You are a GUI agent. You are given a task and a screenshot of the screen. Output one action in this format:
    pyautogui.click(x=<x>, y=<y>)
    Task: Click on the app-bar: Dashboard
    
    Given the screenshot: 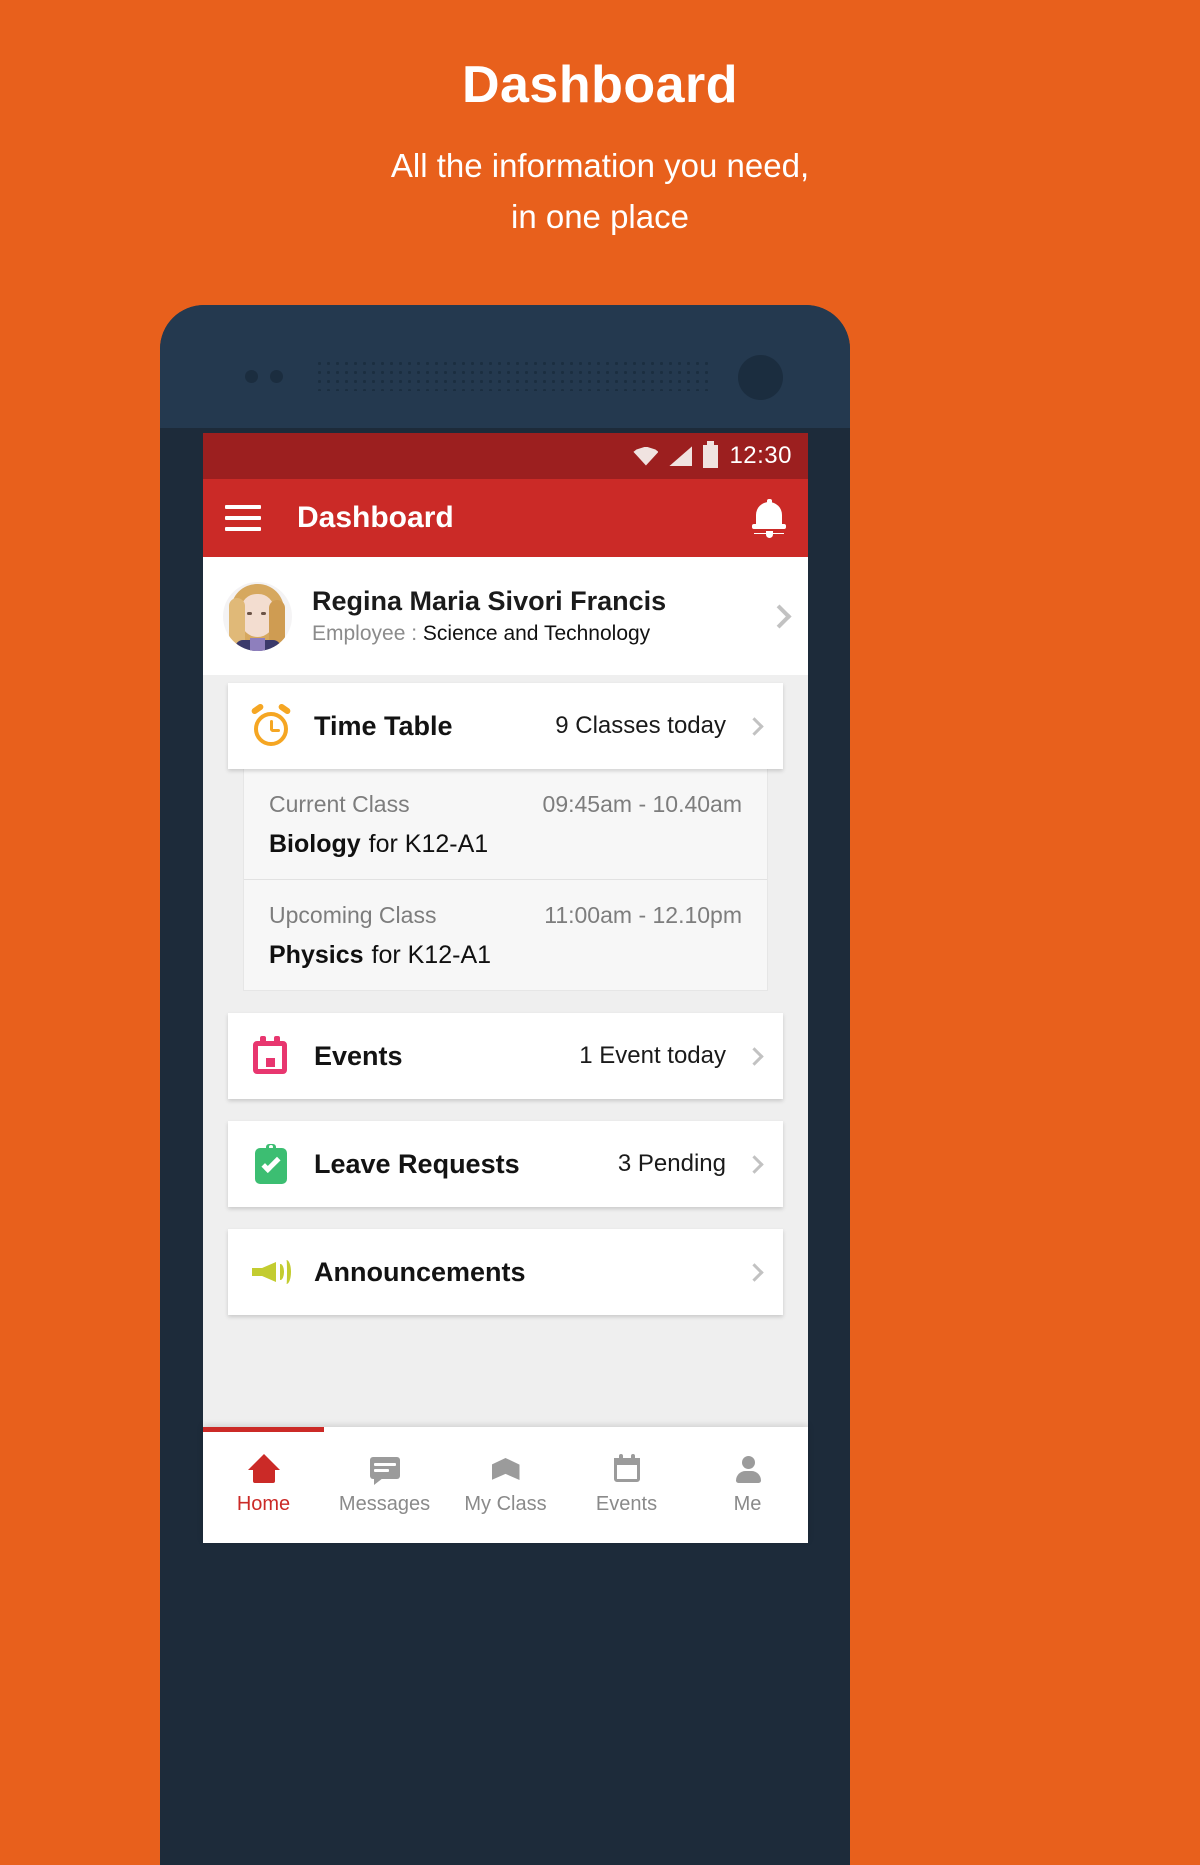 What is the action you would take?
    pyautogui.click(x=505, y=518)
    